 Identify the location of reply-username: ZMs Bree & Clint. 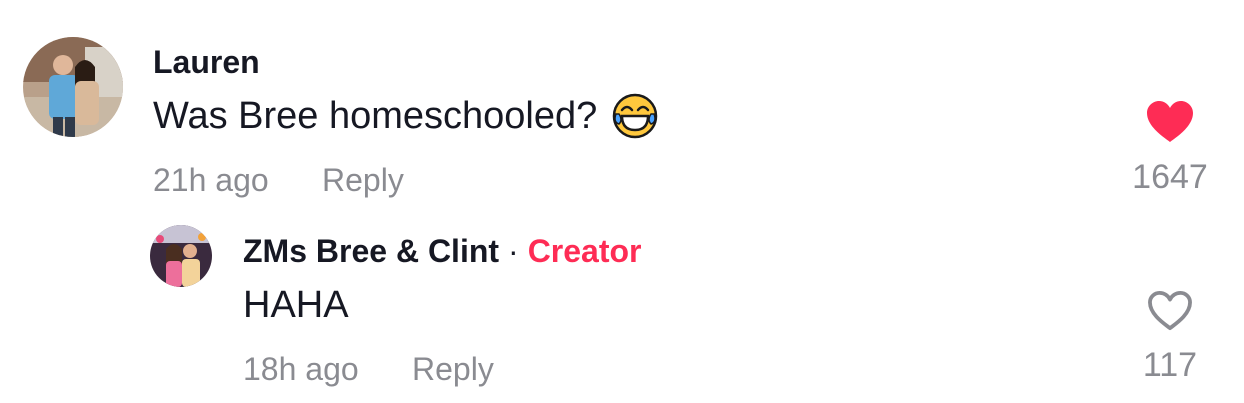
(371, 251).